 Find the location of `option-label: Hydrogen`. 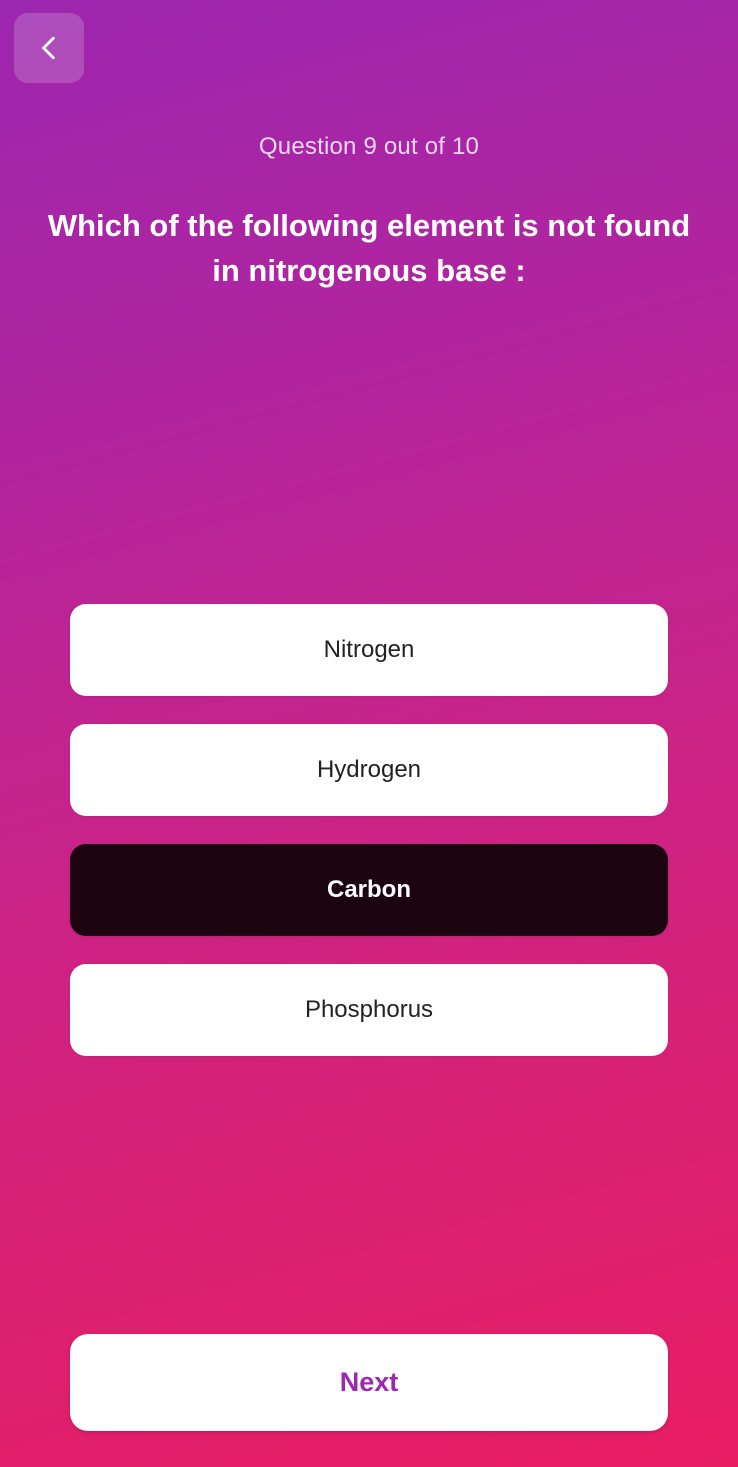

option-label: Hydrogen is located at coordinates (369, 769).